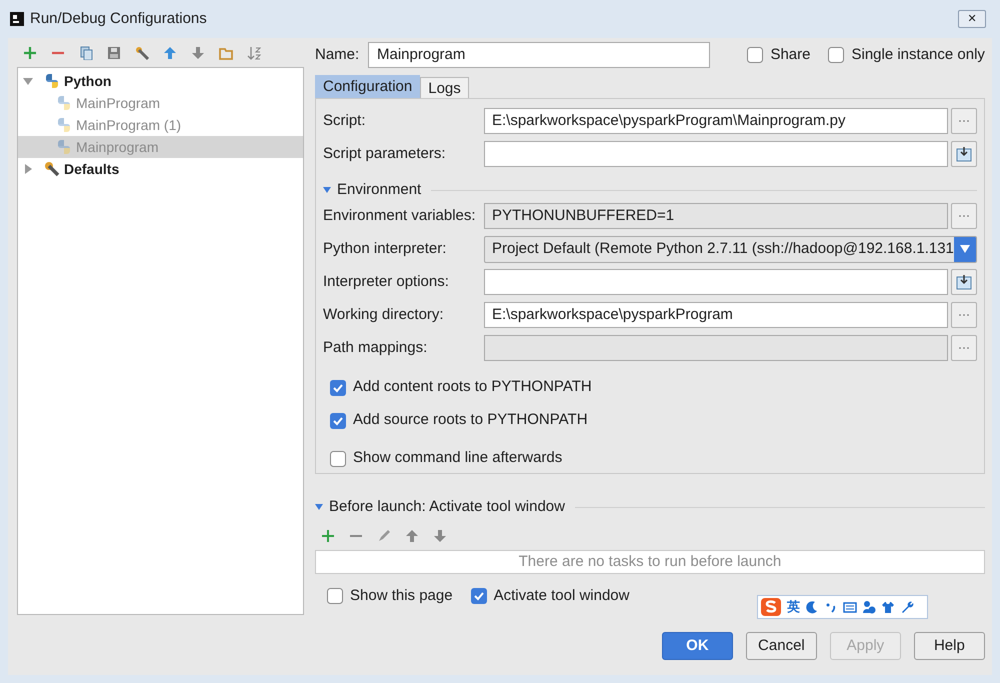 The image size is (1000, 683). Describe the element at coordinates (385, 248) in the screenshot. I see `field-label: Python interpreter:` at that location.